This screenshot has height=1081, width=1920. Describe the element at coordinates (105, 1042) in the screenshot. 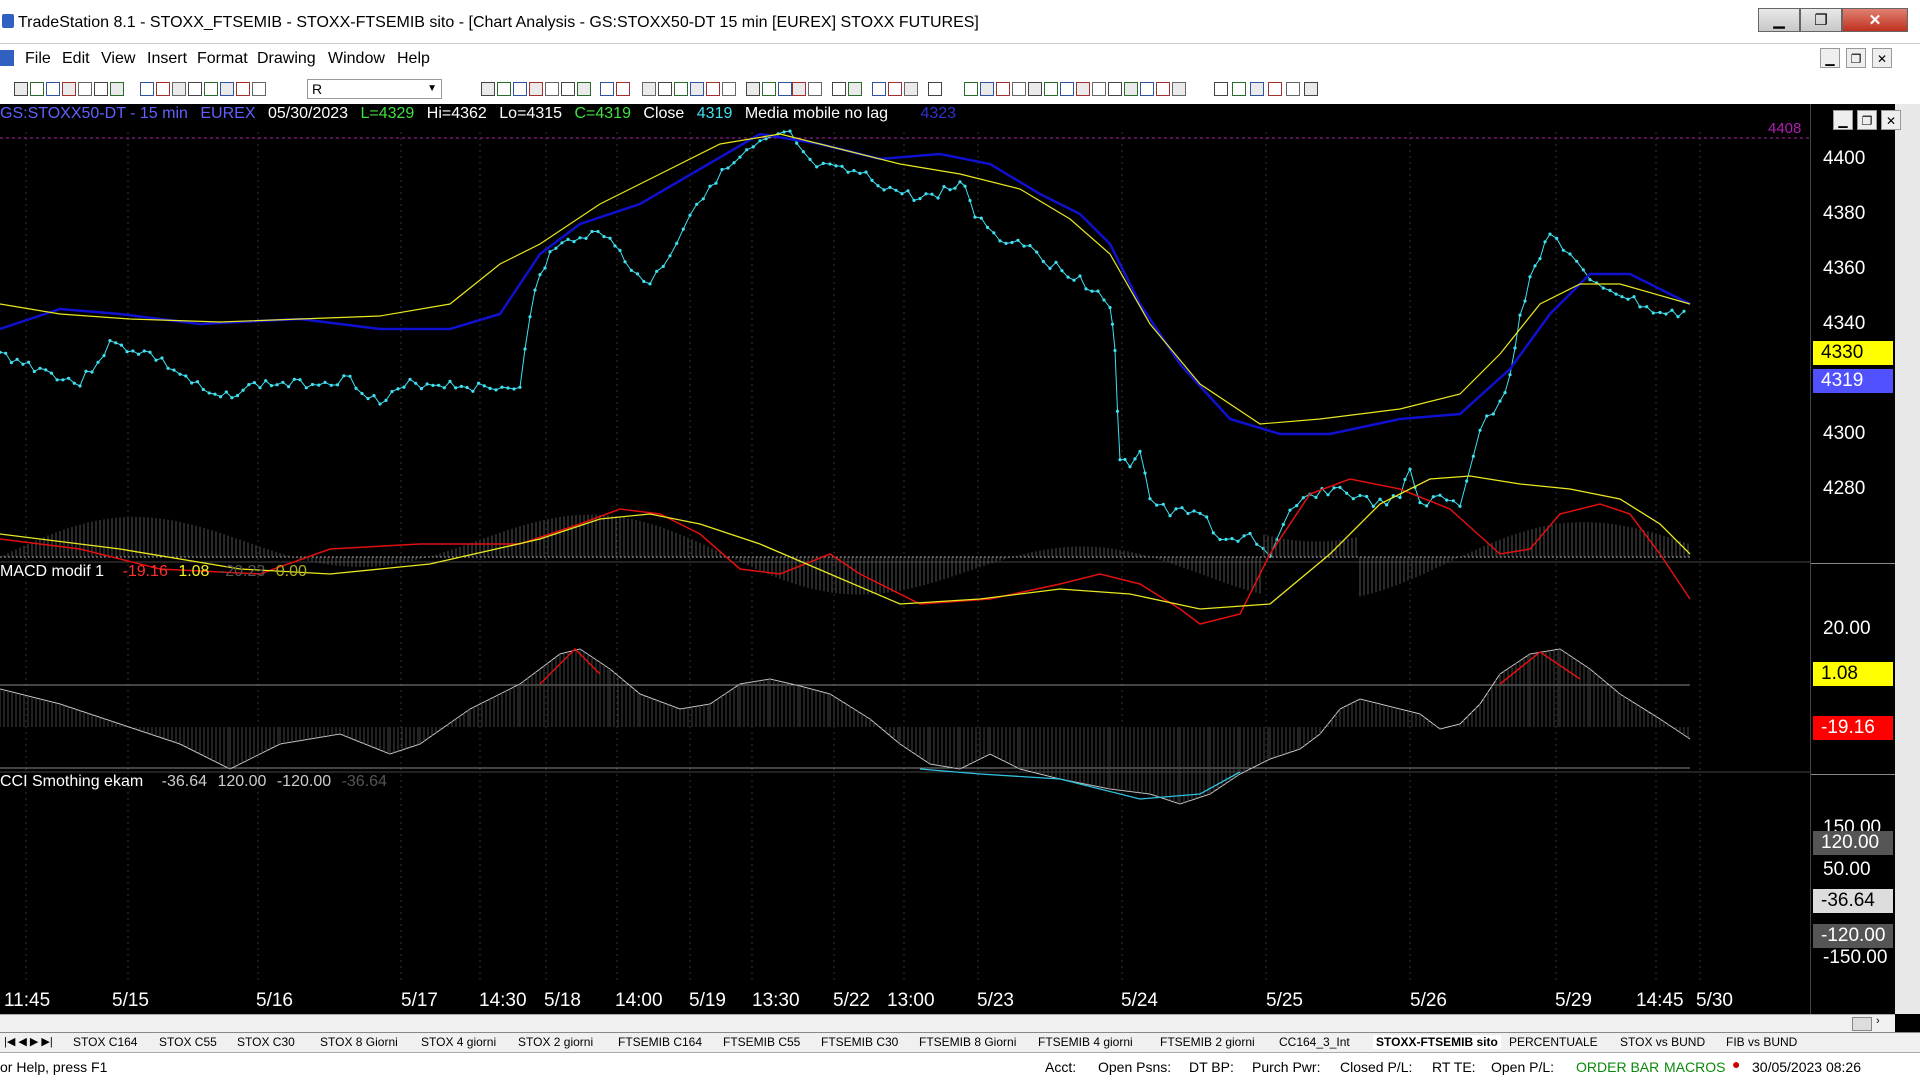

I see `tab-stox-c164: STOX C164` at that location.